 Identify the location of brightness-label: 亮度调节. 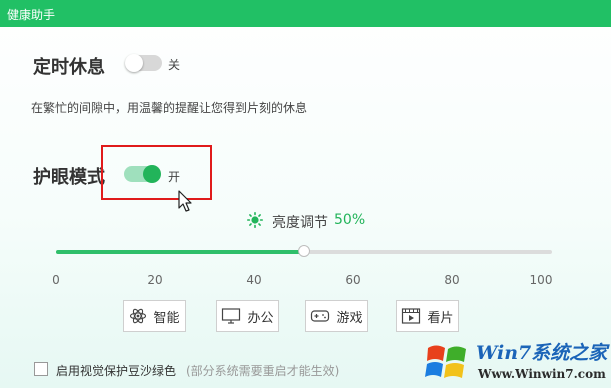
(300, 223).